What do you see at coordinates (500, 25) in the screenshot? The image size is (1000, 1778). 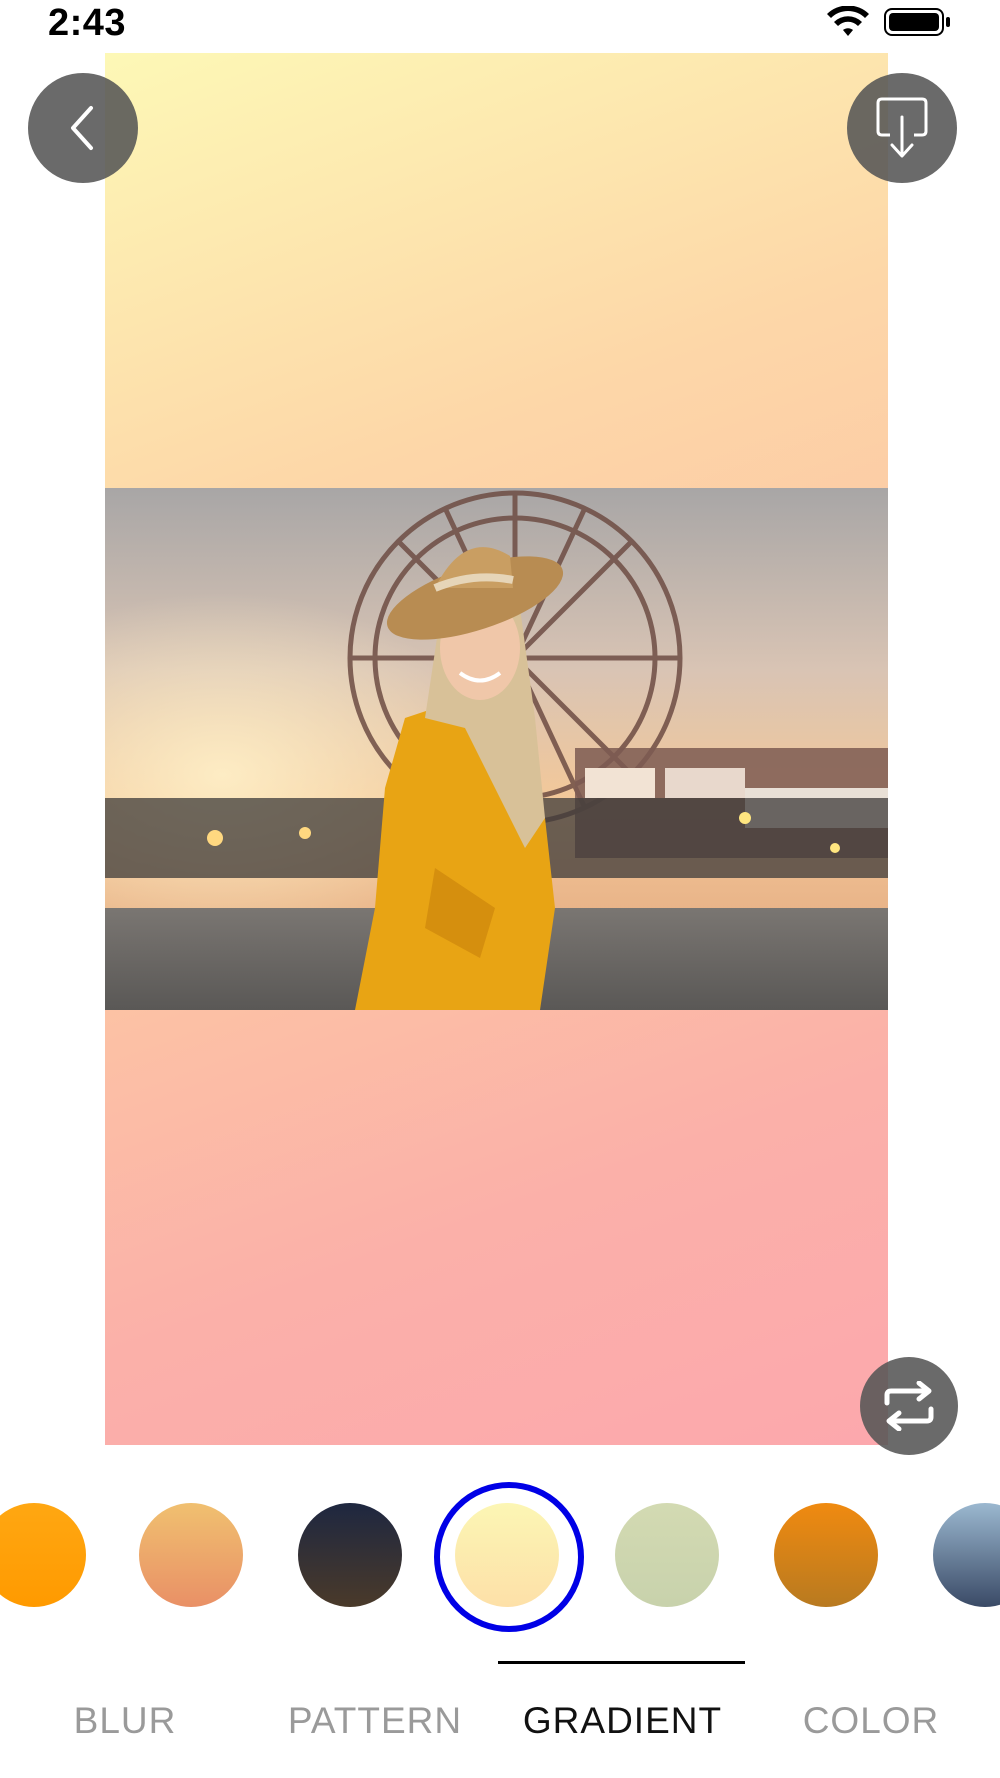 I see `status-bar: 2:43` at bounding box center [500, 25].